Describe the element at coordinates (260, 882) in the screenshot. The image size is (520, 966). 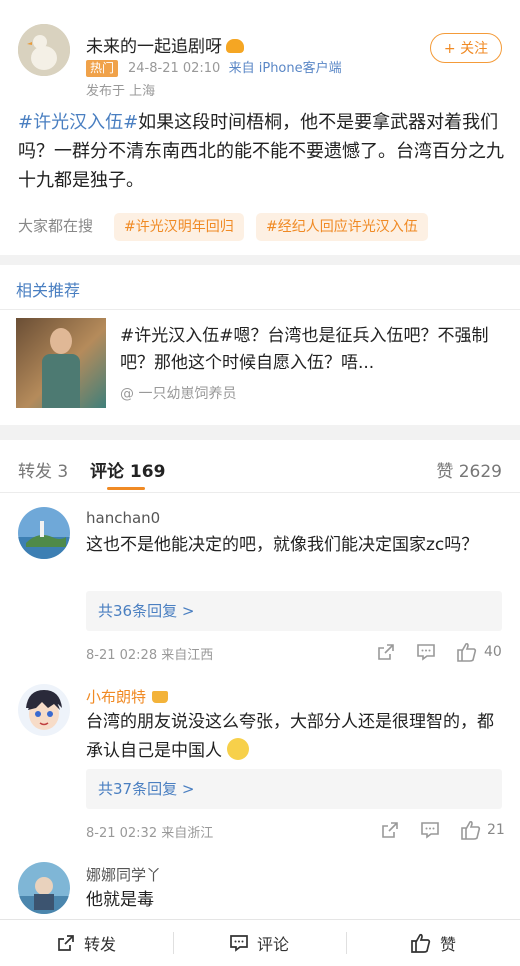
I see `comment-item: 娜娜同学丫 他就是毒` at that location.